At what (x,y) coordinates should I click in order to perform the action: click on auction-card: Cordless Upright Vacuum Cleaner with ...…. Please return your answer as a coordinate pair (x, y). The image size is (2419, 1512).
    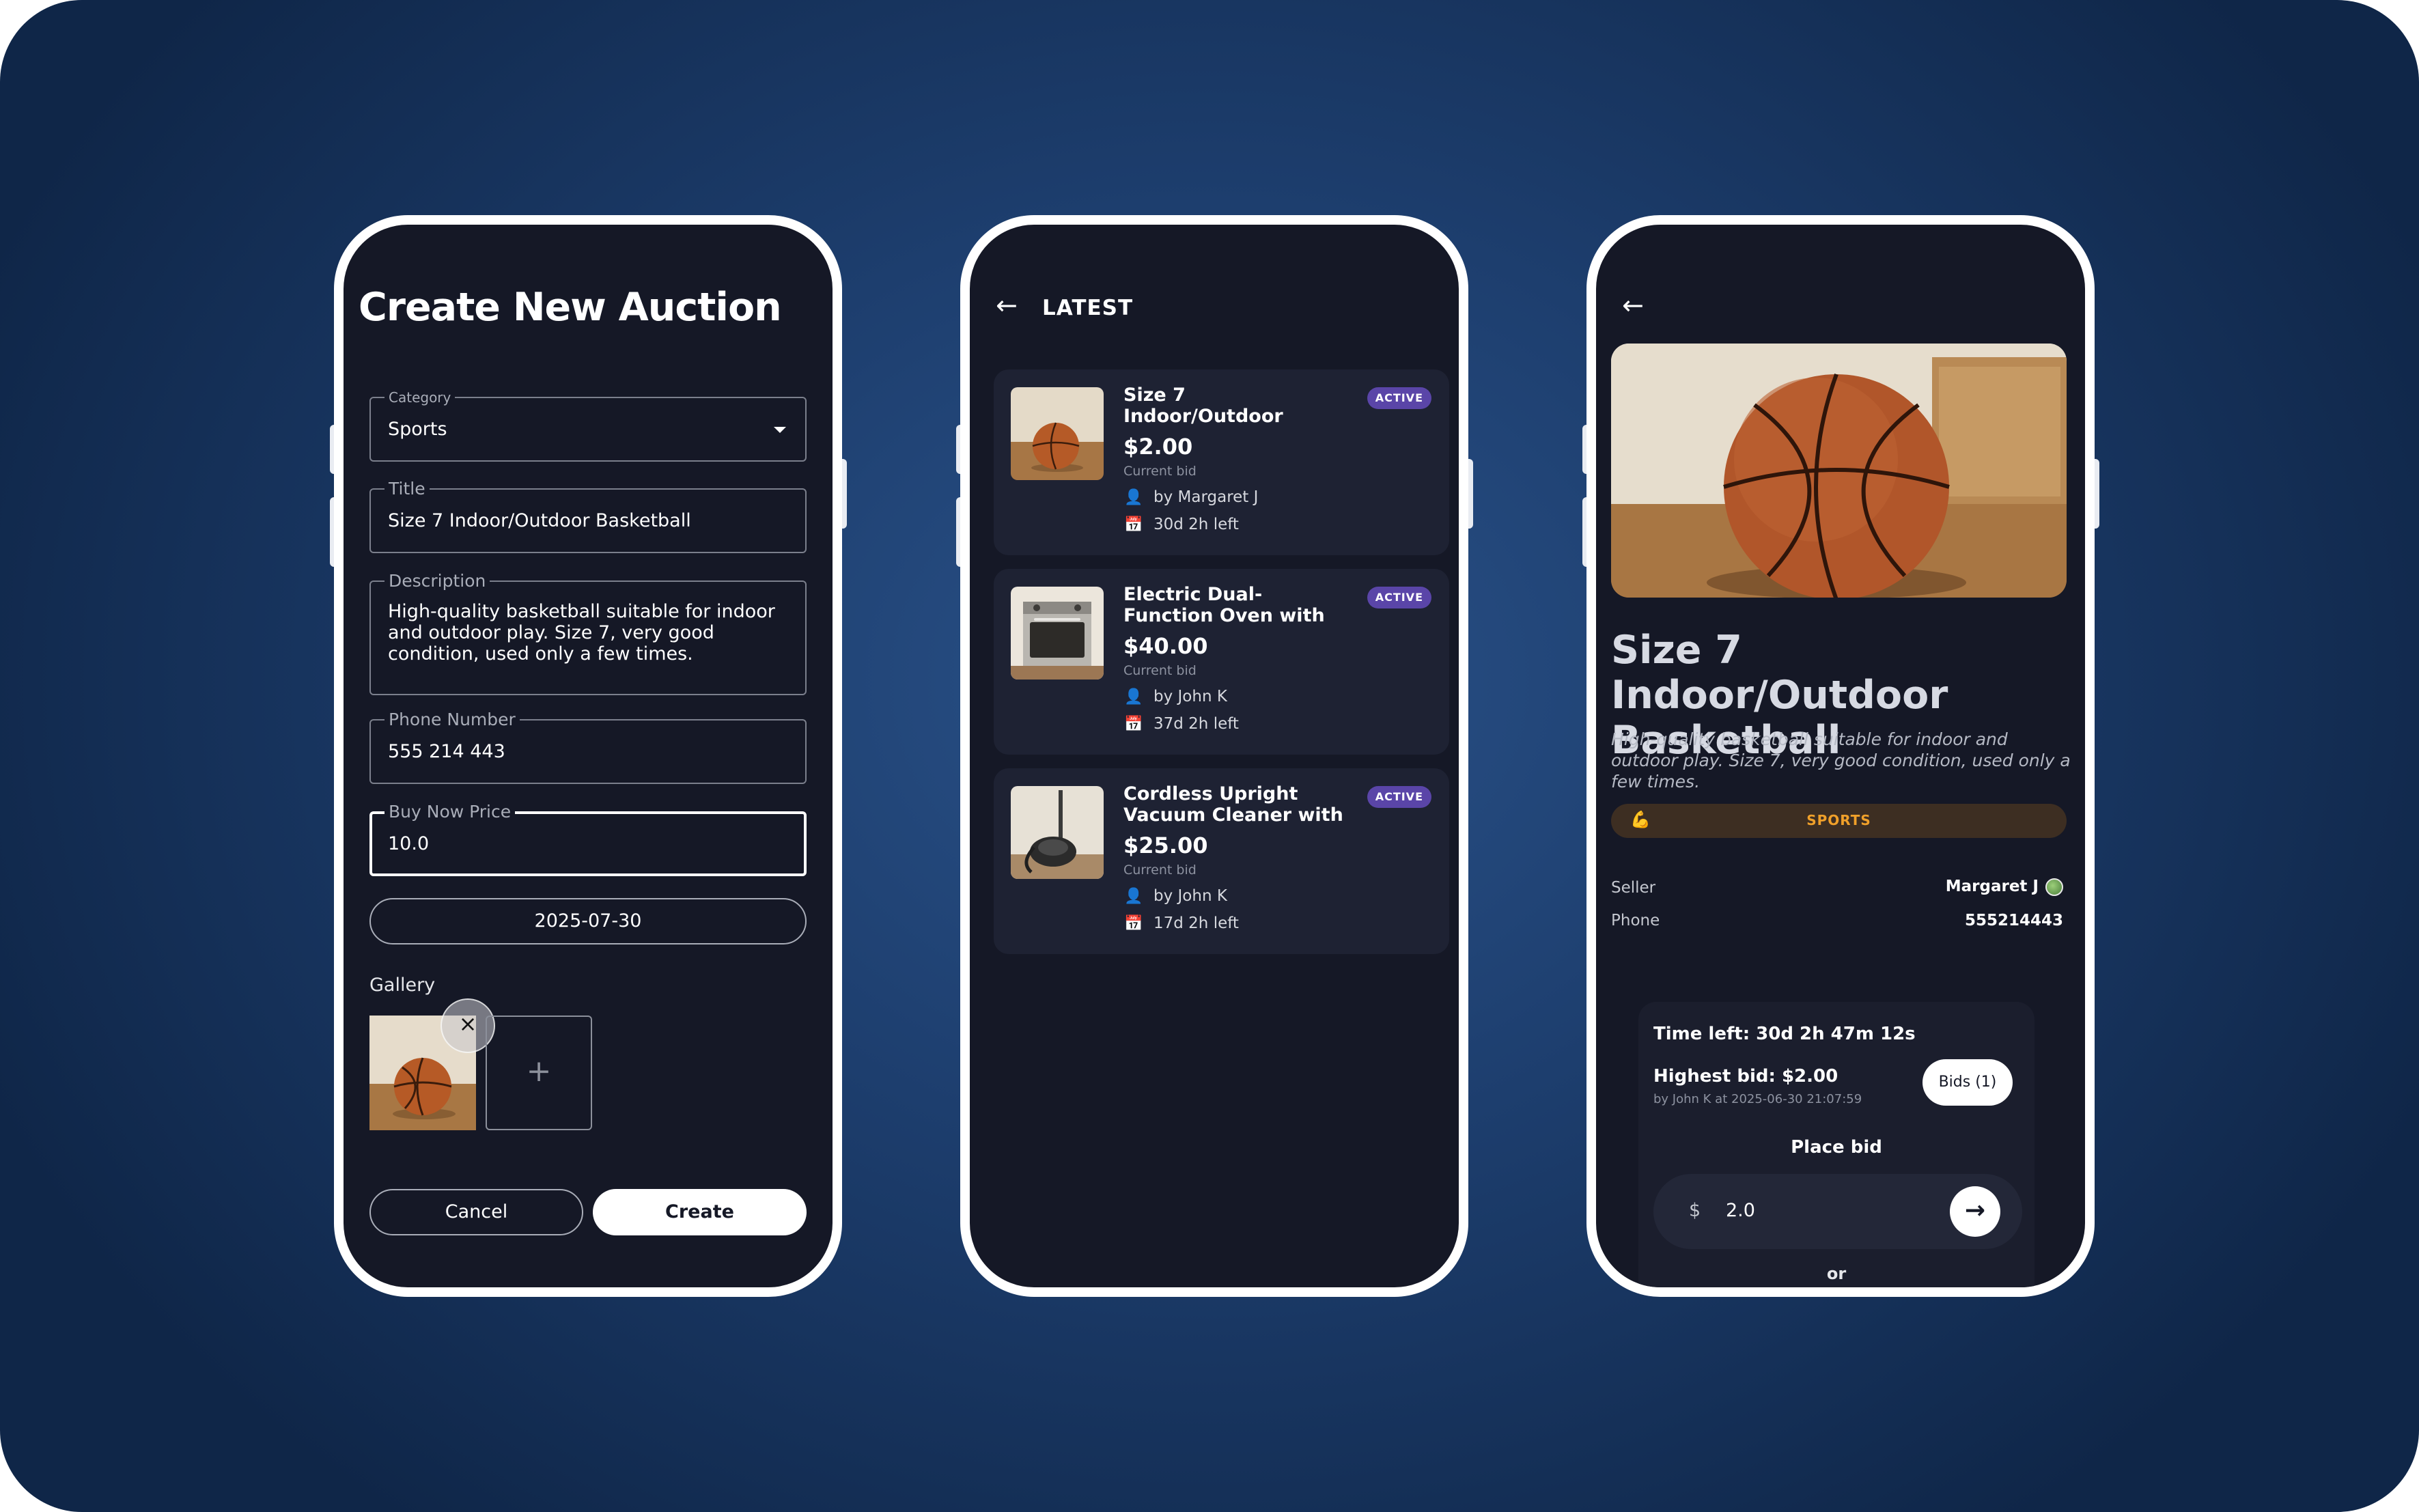
    Looking at the image, I should click on (1222, 861).